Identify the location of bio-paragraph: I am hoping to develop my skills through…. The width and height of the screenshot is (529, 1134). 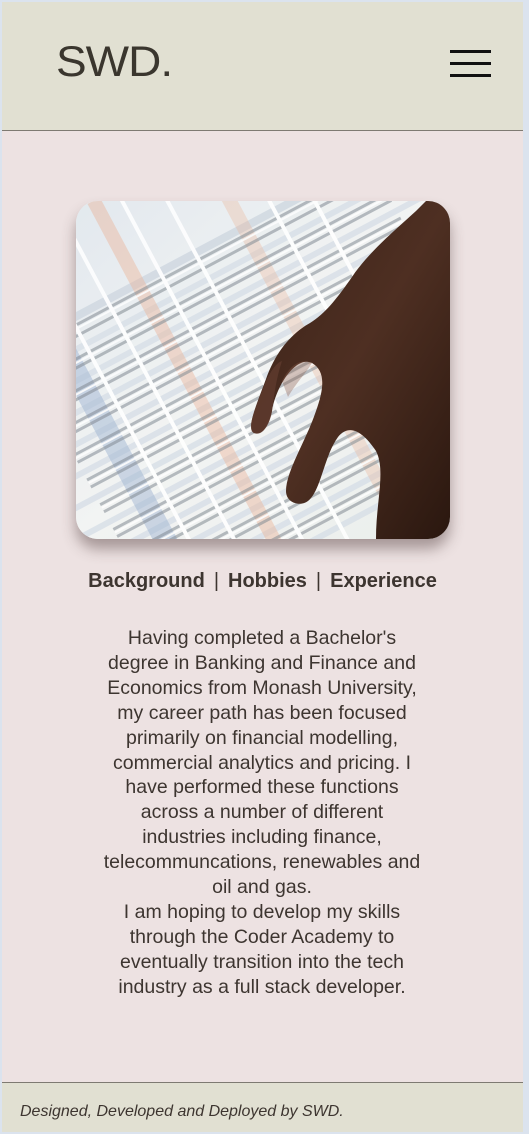
(262, 949).